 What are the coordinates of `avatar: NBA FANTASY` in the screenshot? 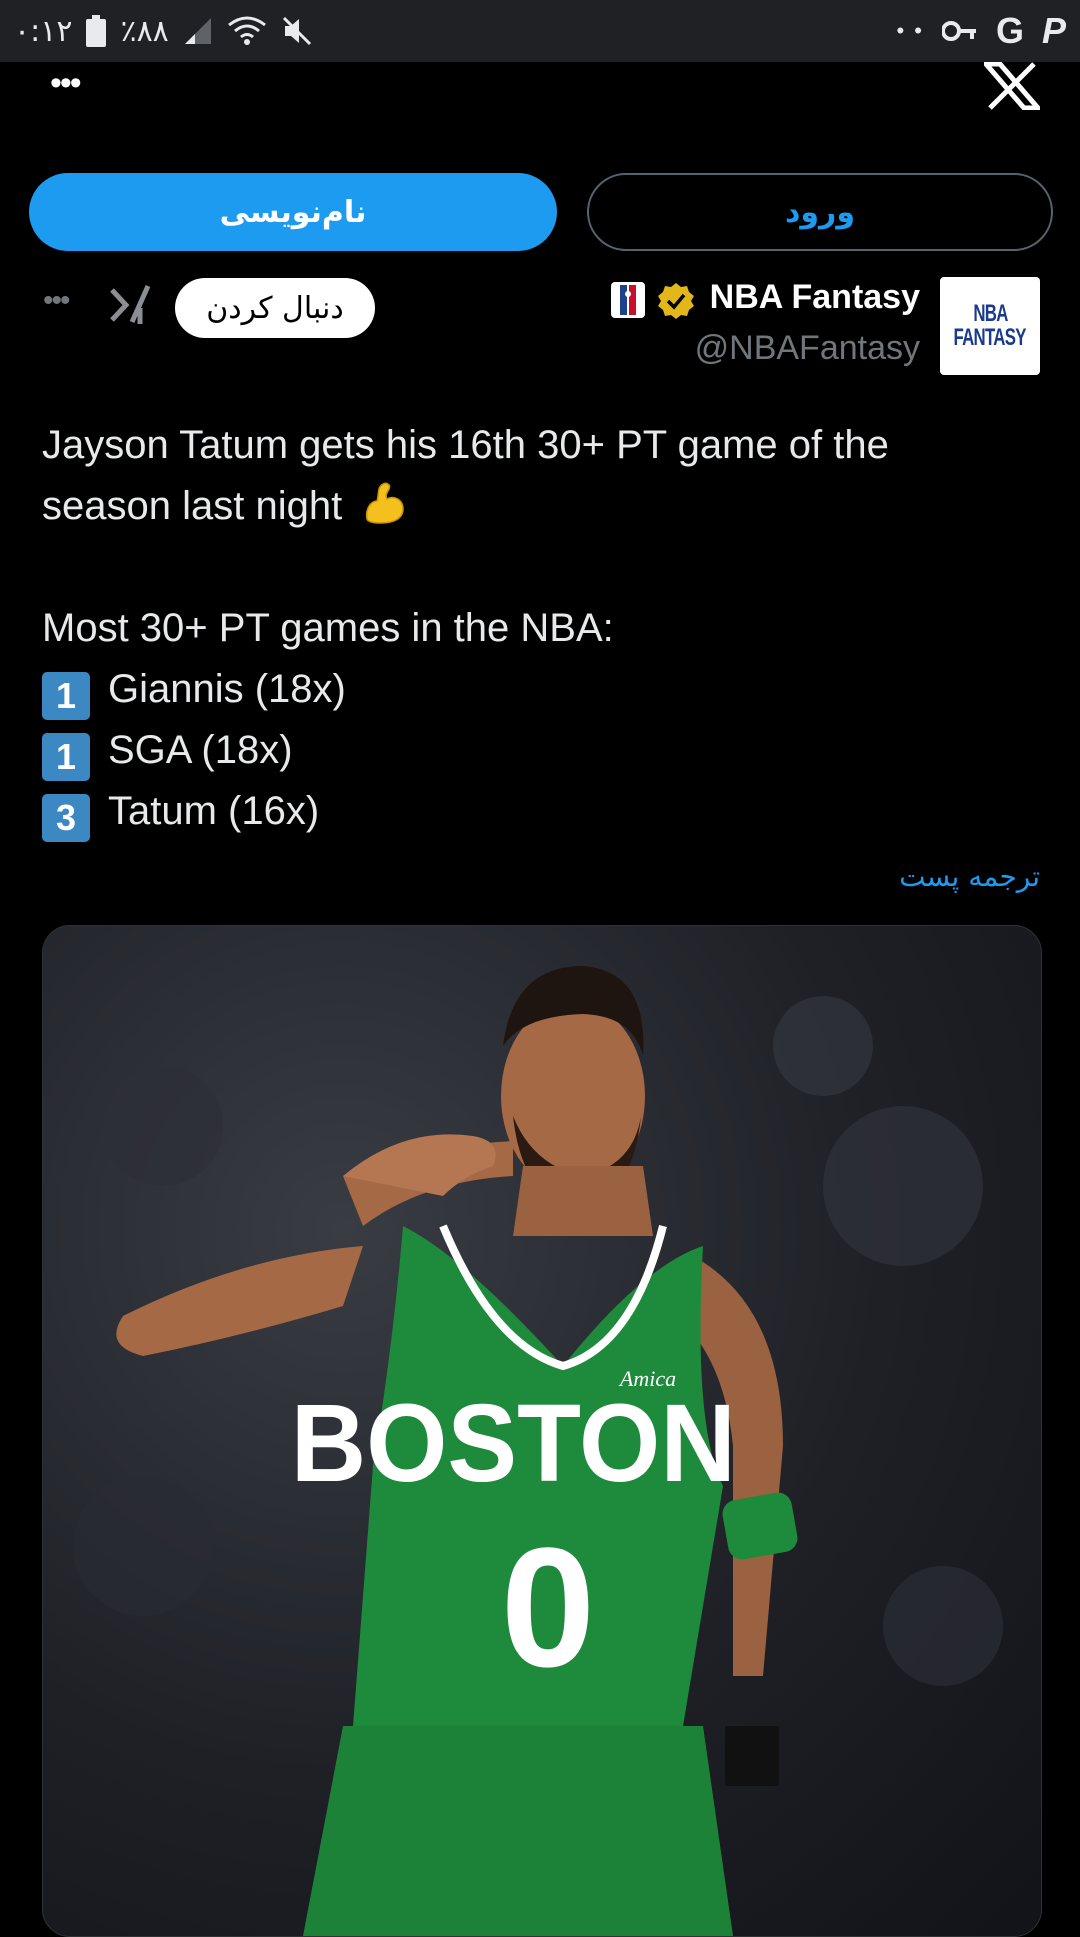 It's located at (990, 326).